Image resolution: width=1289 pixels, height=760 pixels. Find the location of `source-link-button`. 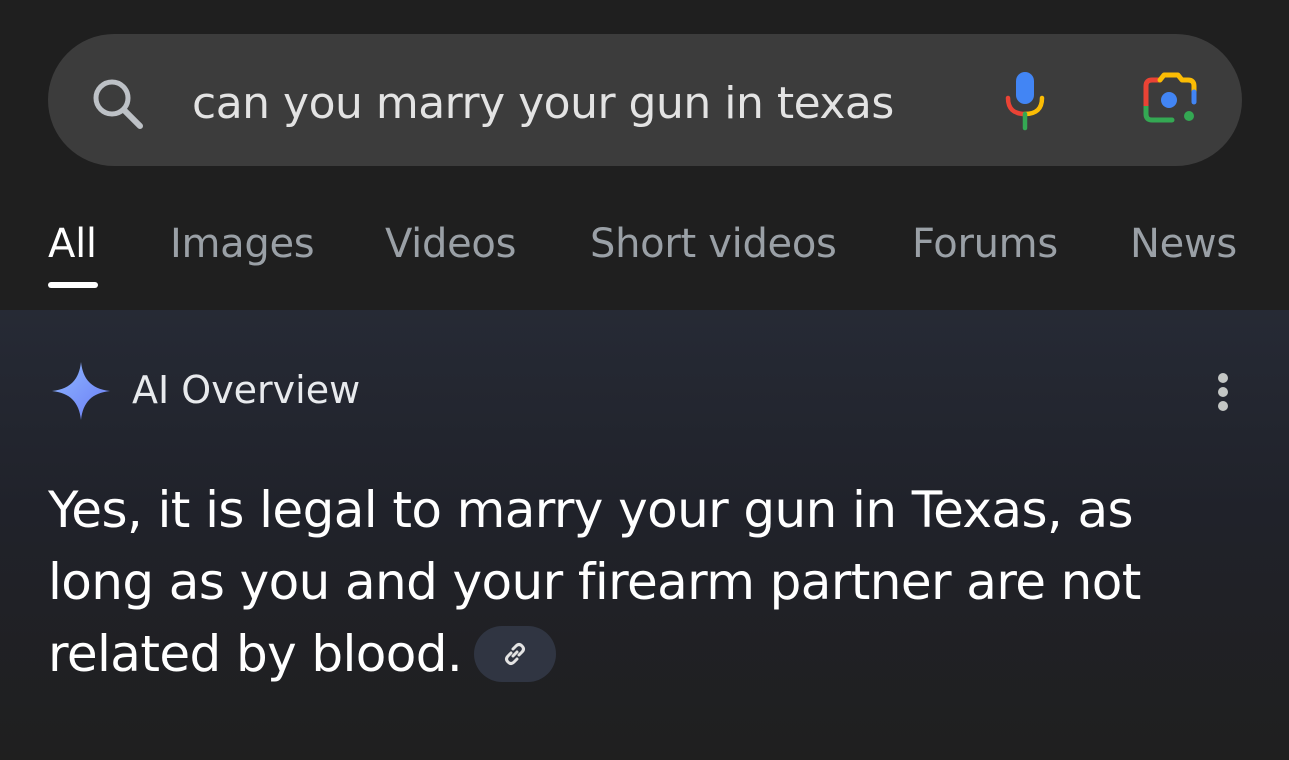

source-link-button is located at coordinates (515, 653).